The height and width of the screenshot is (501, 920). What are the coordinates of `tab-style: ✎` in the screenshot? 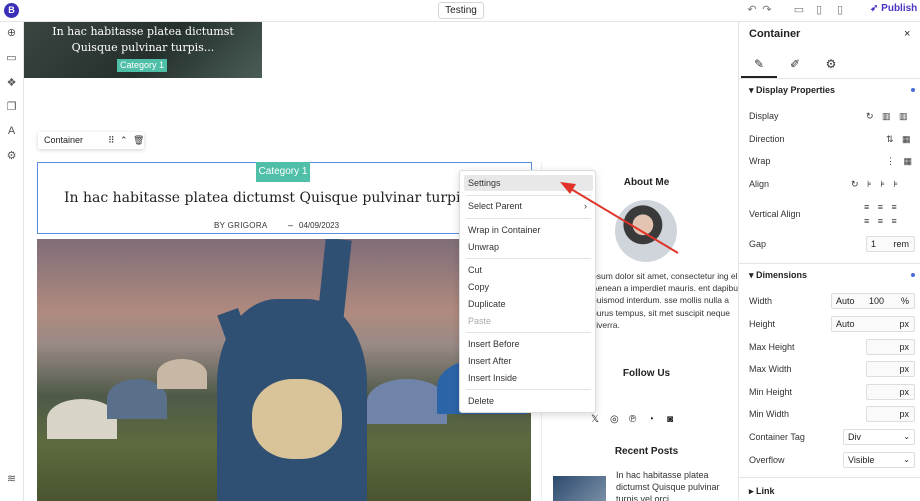 It's located at (759, 66).